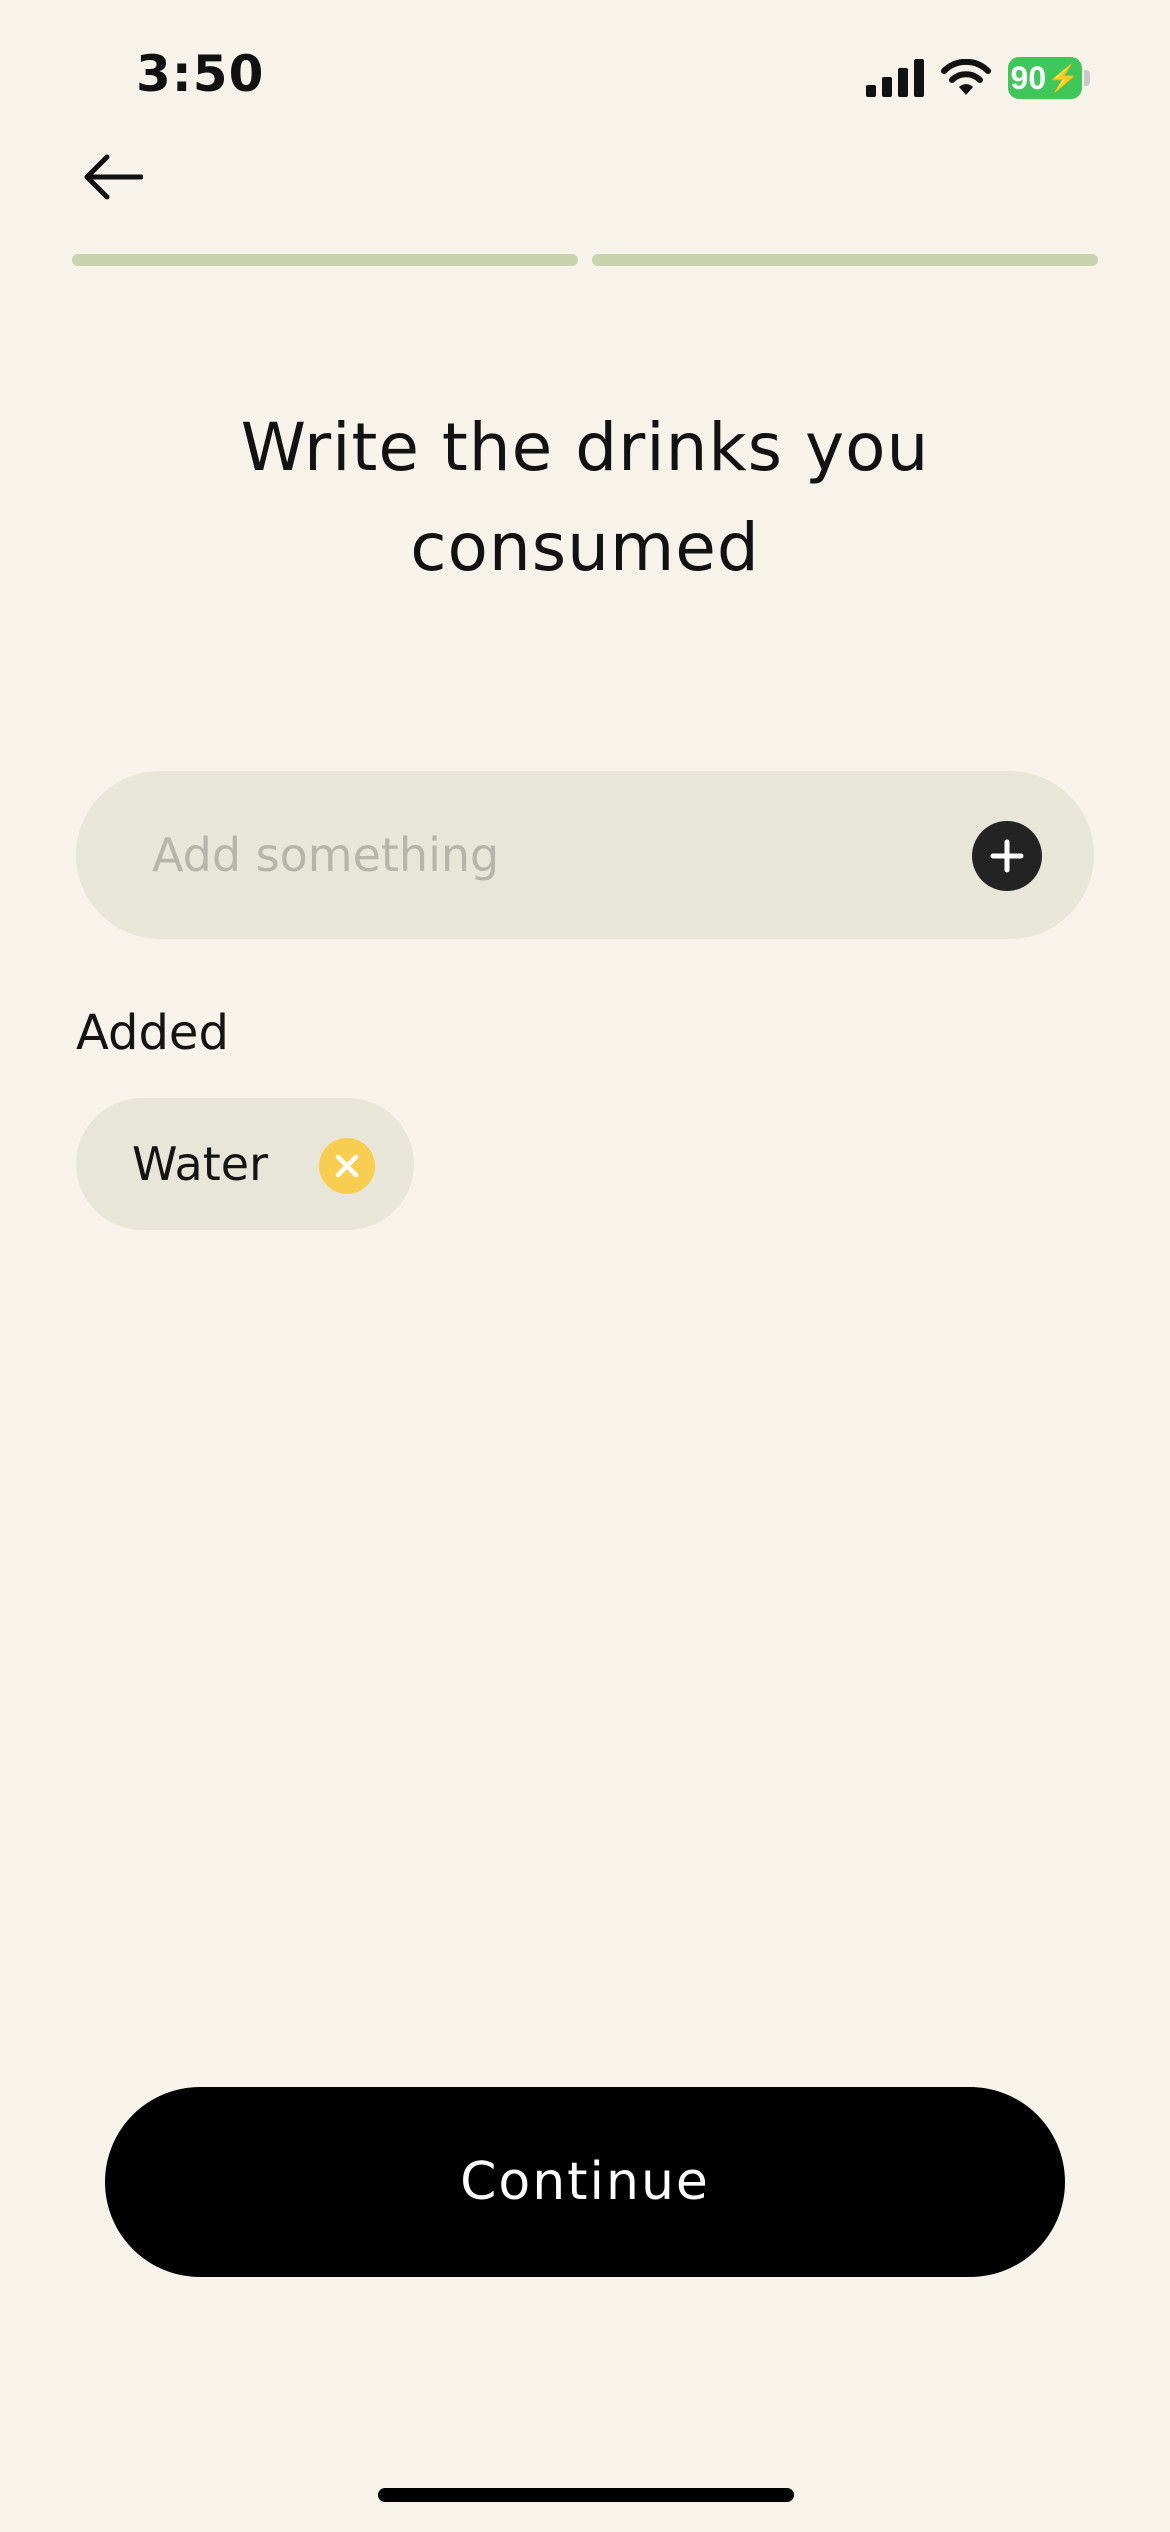 The height and width of the screenshot is (2532, 1170). I want to click on close-icon, so click(347, 1166).